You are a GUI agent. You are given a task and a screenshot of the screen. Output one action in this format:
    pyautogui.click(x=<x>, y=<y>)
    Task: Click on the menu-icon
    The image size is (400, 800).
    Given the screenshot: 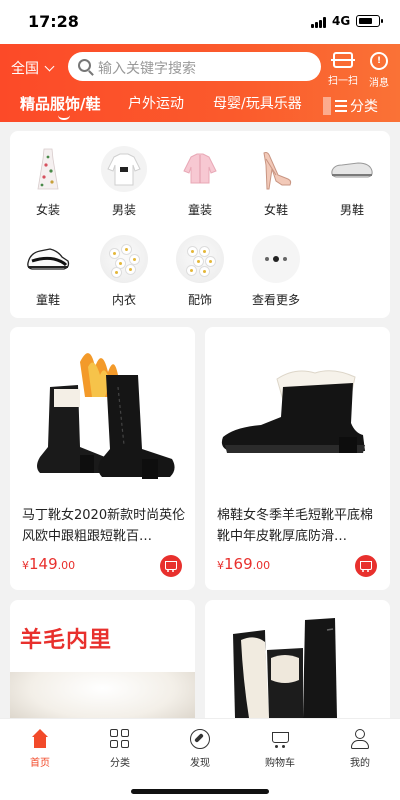 What is the action you would take?
    pyautogui.click(x=341, y=106)
    